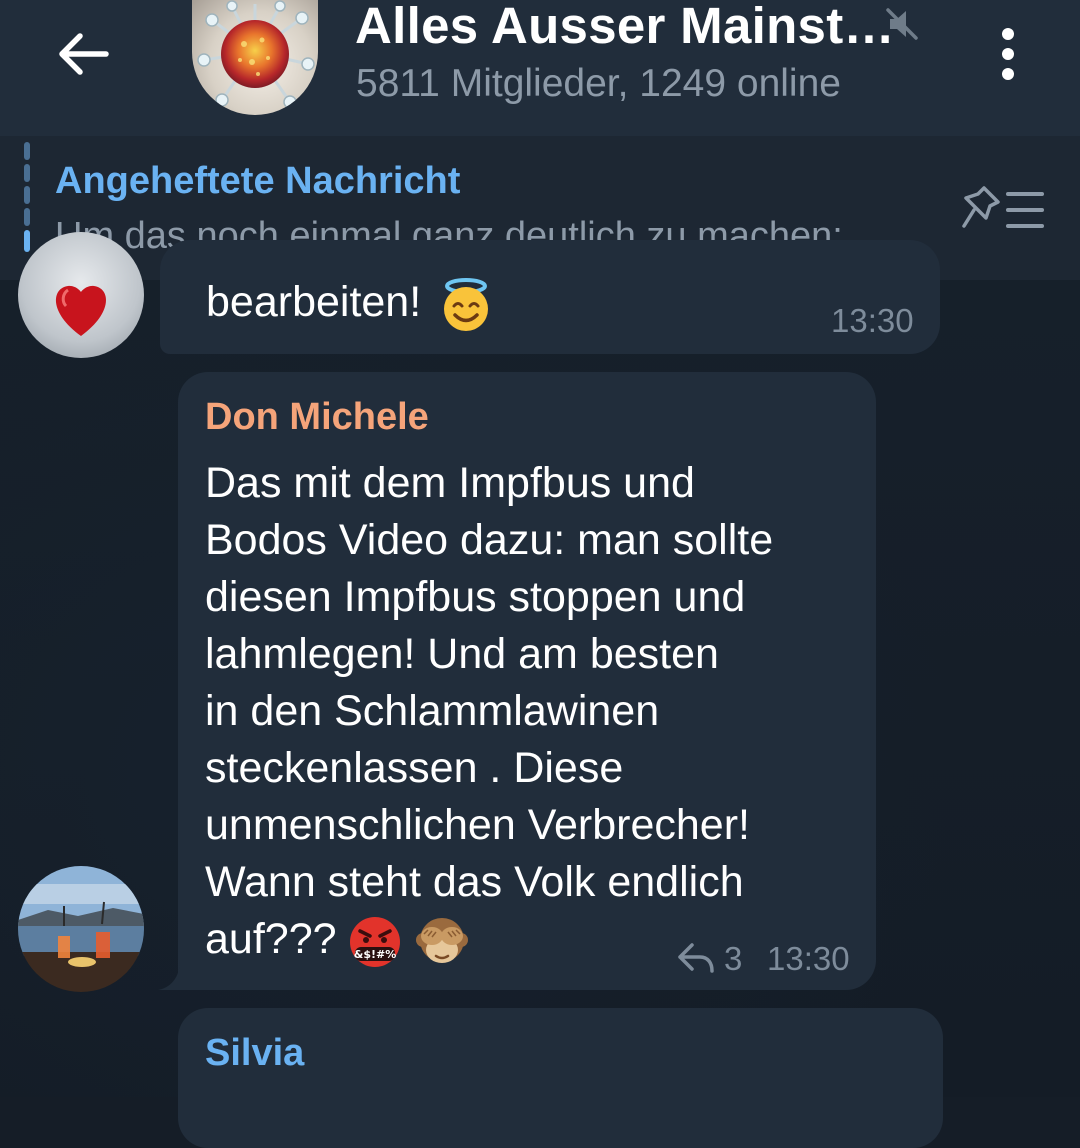 Image resolution: width=1080 pixels, height=1148 pixels. Describe the element at coordinates (450, 483) in the screenshot. I see `message-line: Das mit dem Impfbus und` at that location.